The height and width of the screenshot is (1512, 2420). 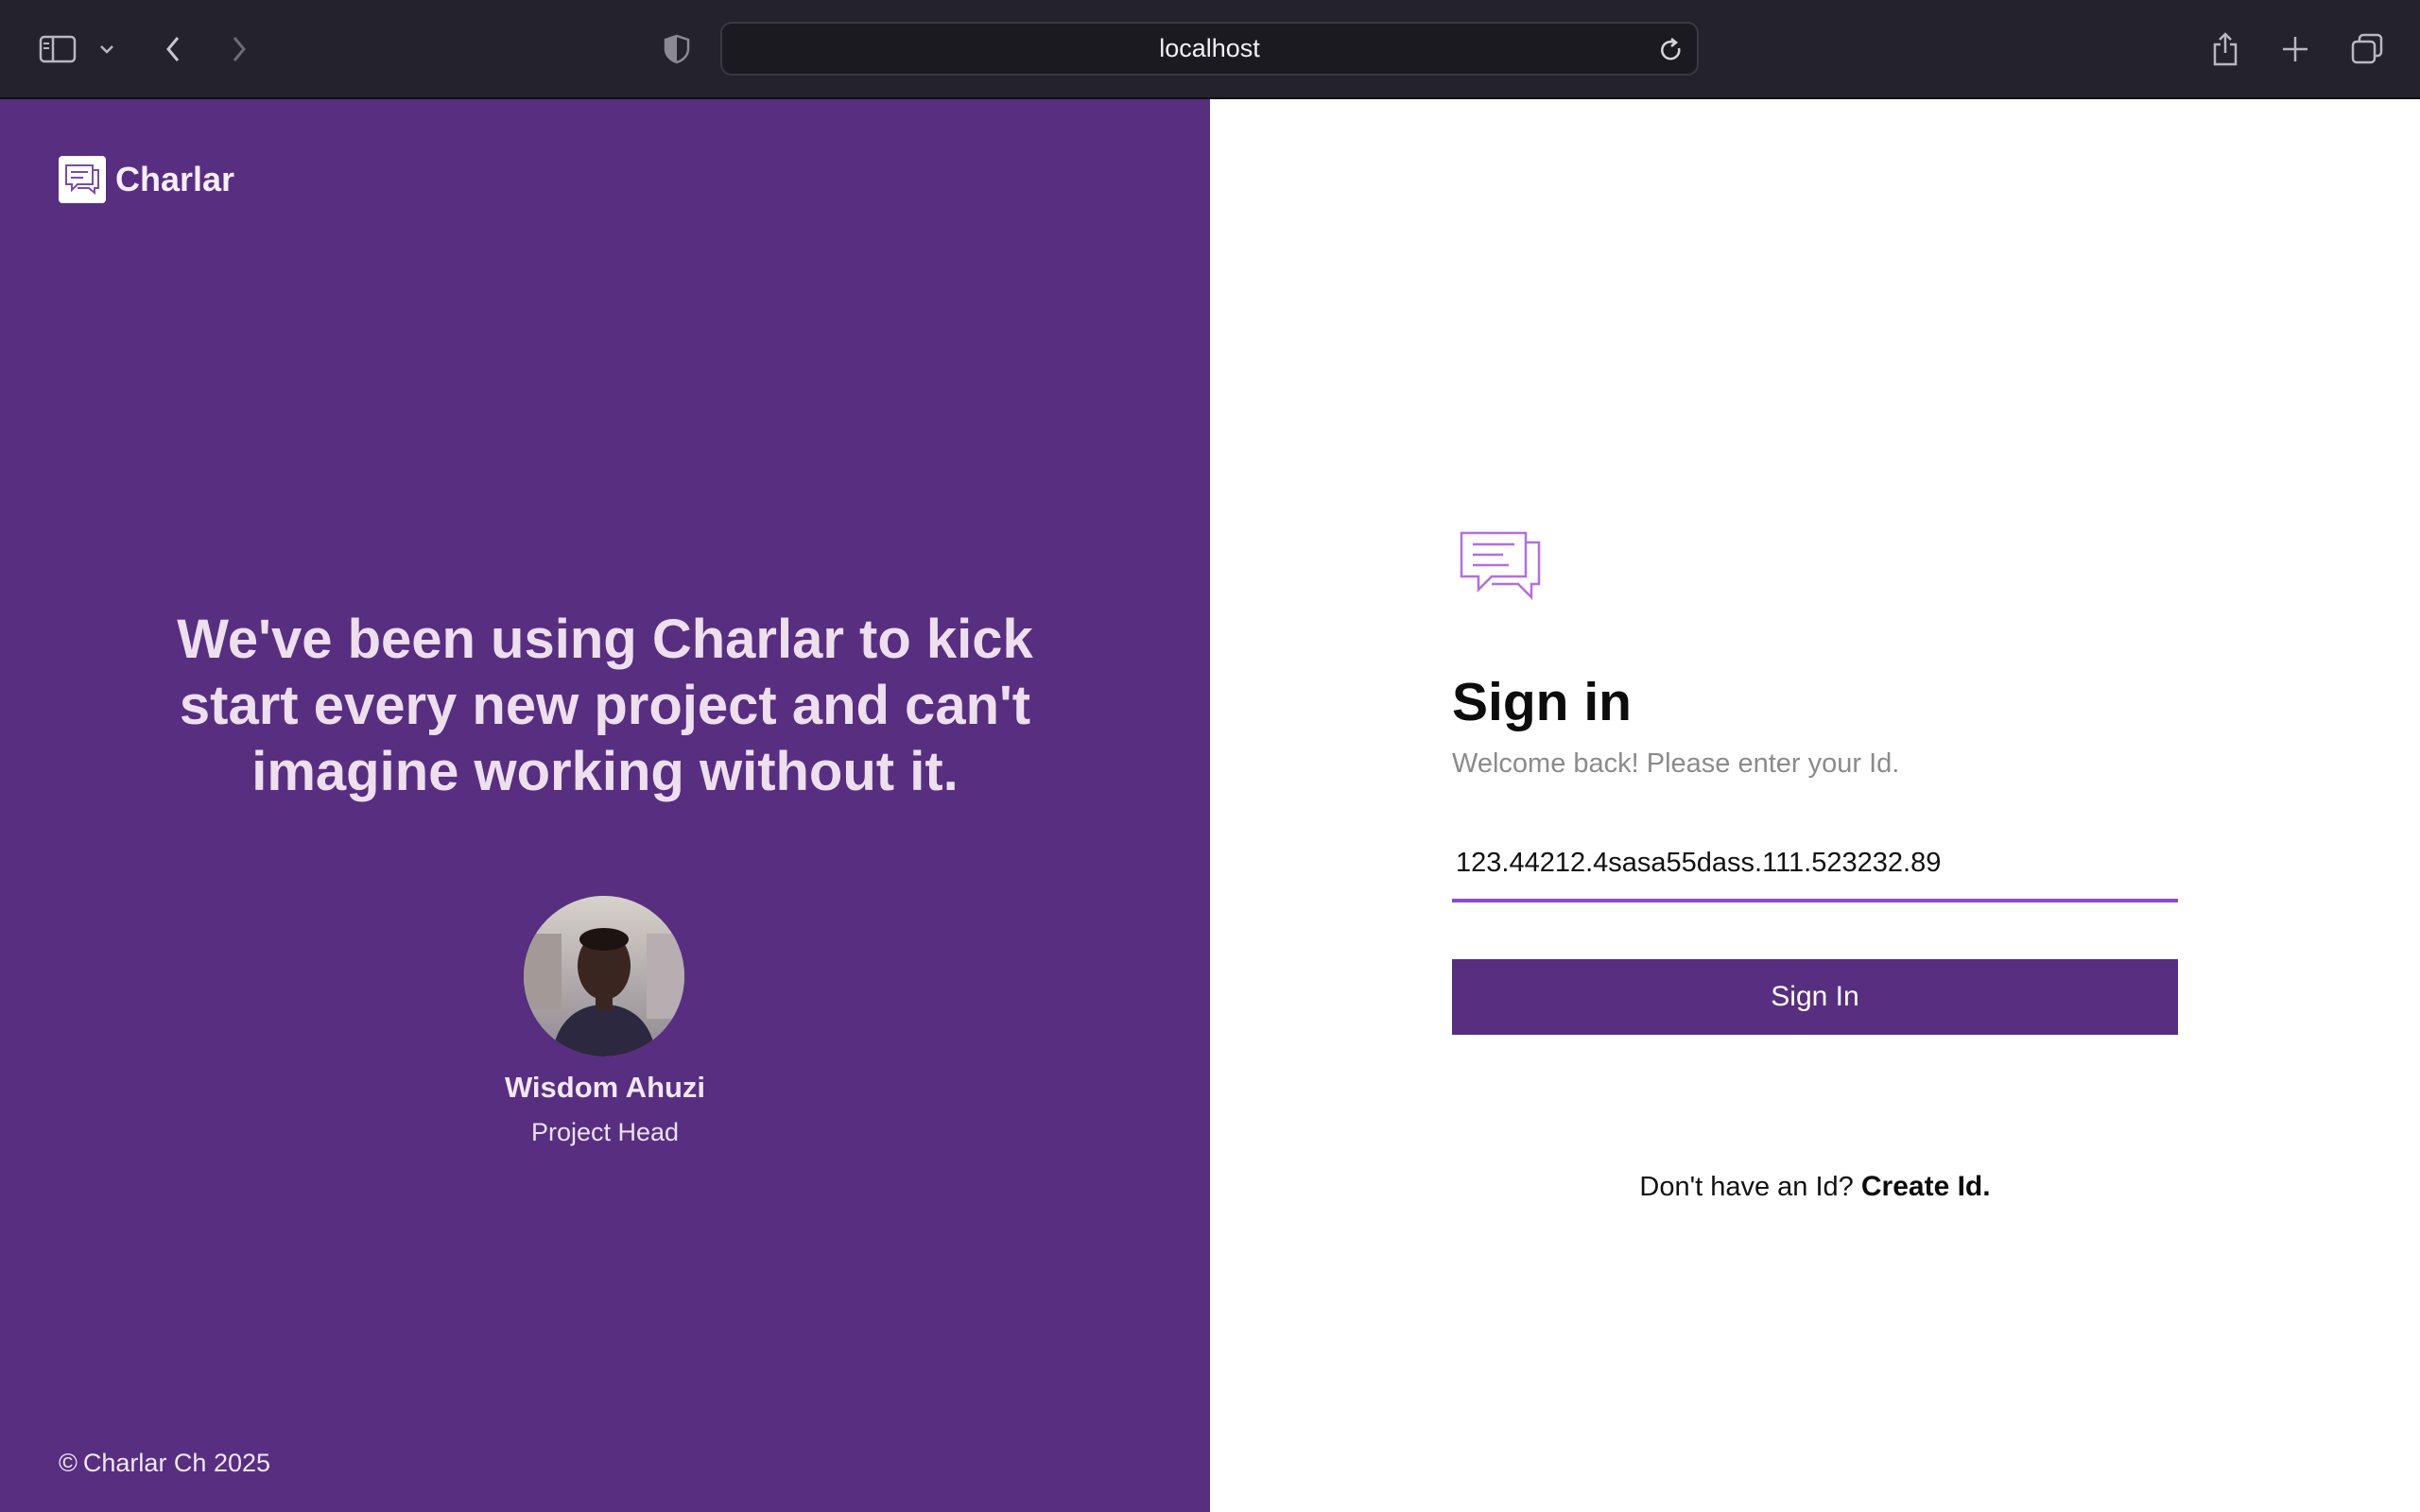 I want to click on copyright-footer: © Charlar Ch 2025, so click(x=164, y=1463).